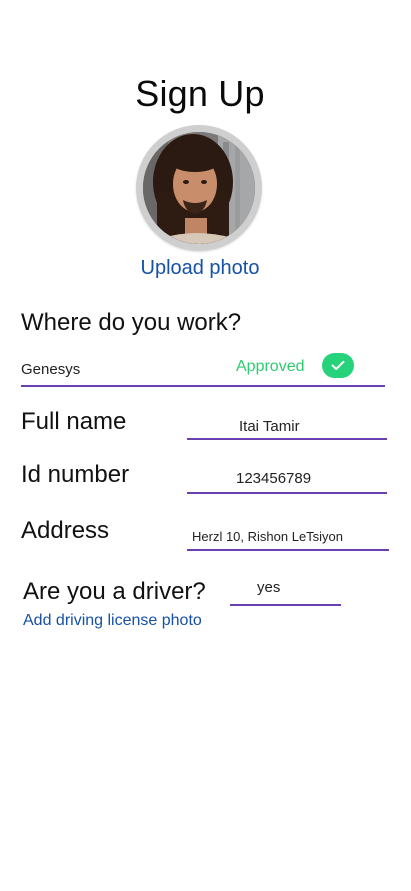  I want to click on full-name-underline, so click(287, 439).